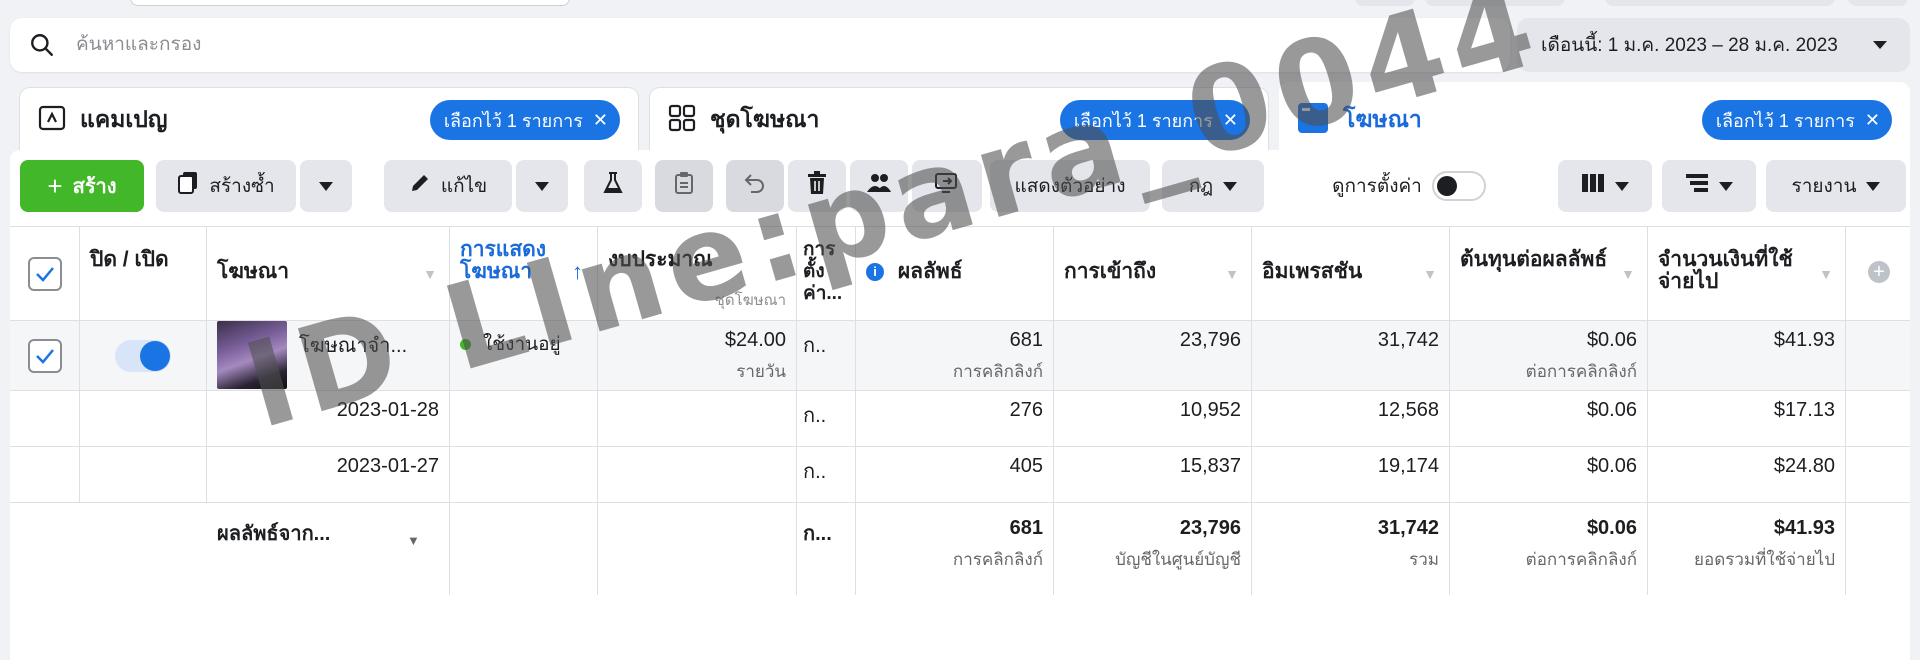 The height and width of the screenshot is (660, 1920). Describe the element at coordinates (1549, 418) in the screenshot. I see `row-cost-cell: $0.06` at that location.